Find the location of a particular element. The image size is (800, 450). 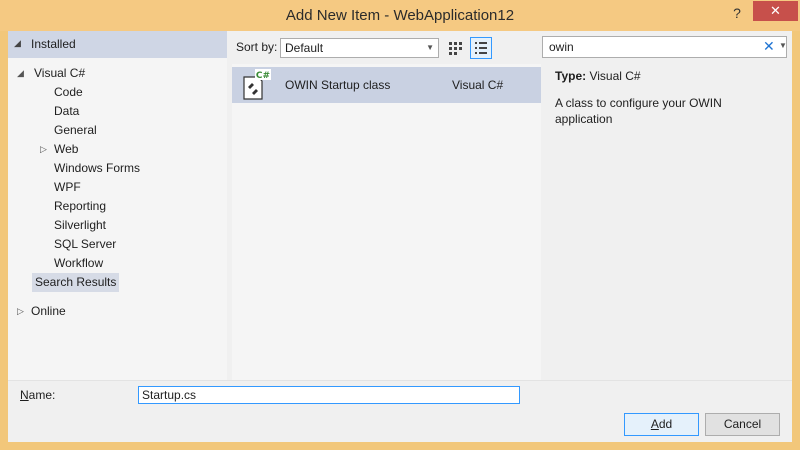

sort-value: Default is located at coordinates (304, 48).